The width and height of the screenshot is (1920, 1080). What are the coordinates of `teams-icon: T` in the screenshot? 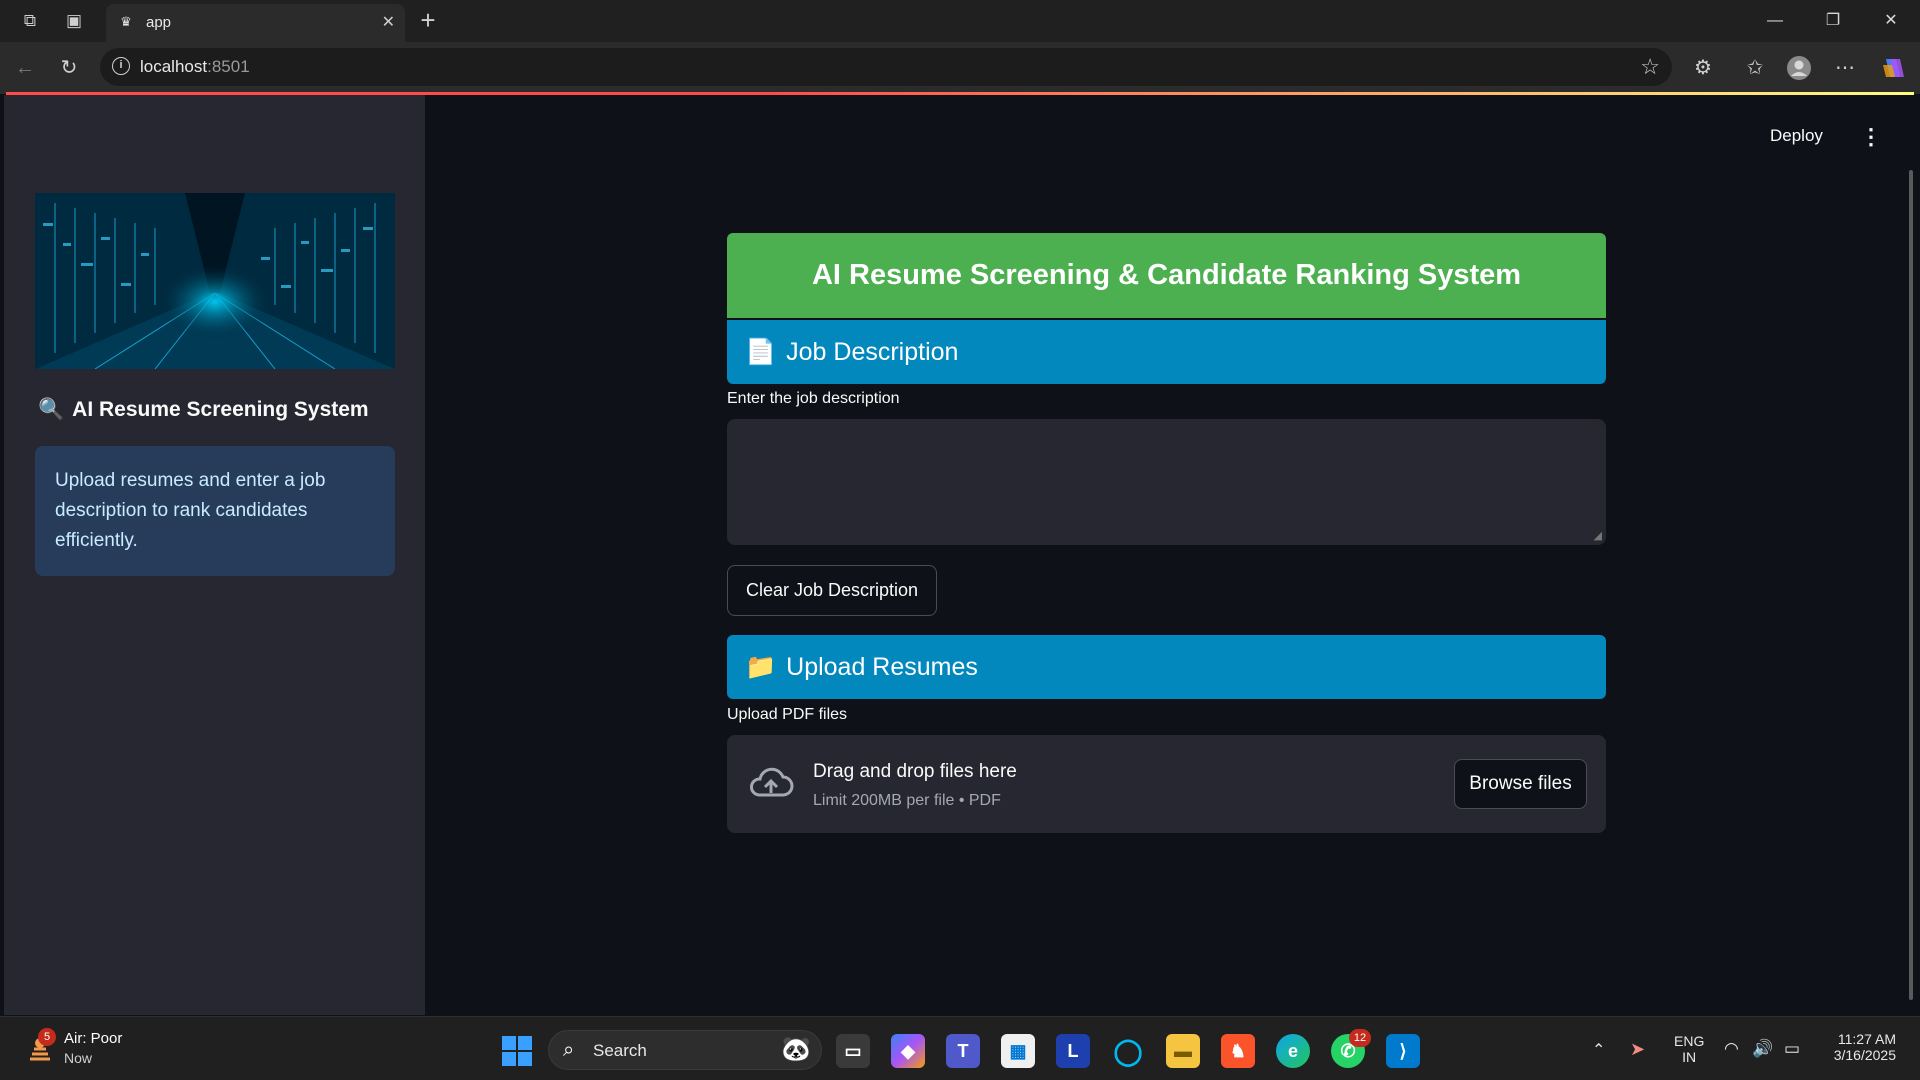 It's located at (963, 1051).